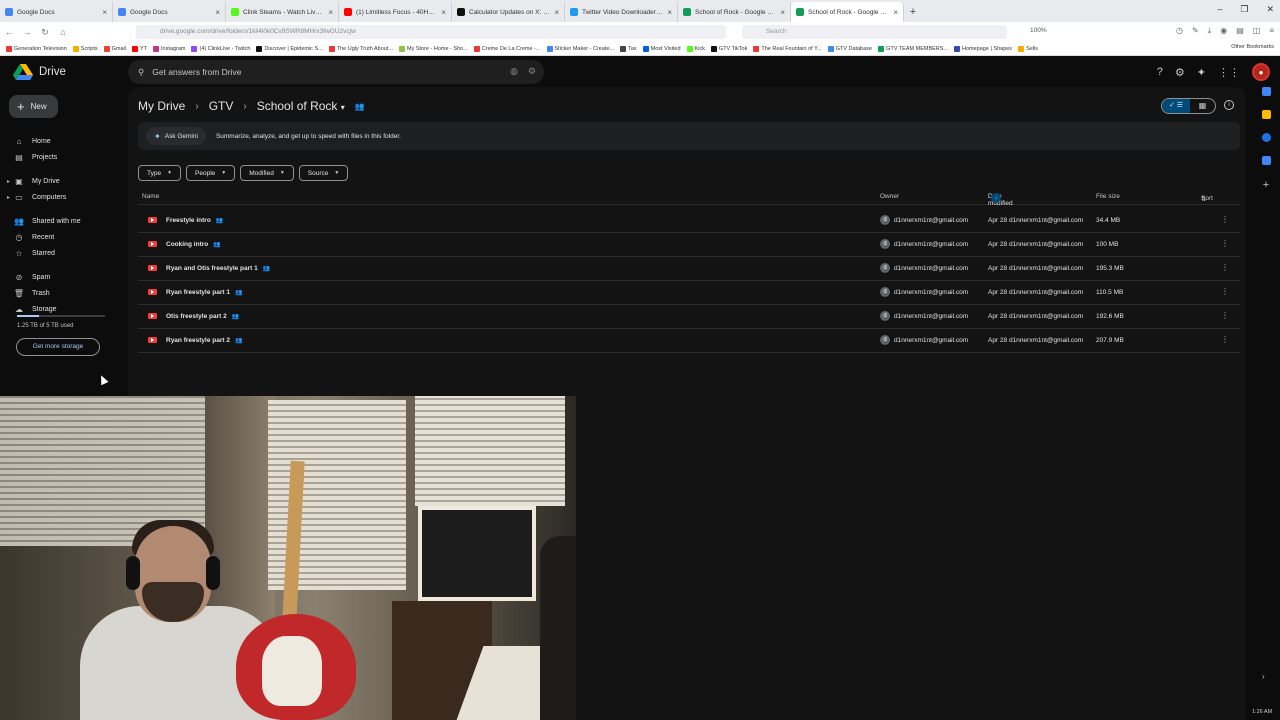  I want to click on bookmark-item: GTV Database, so click(849, 48).